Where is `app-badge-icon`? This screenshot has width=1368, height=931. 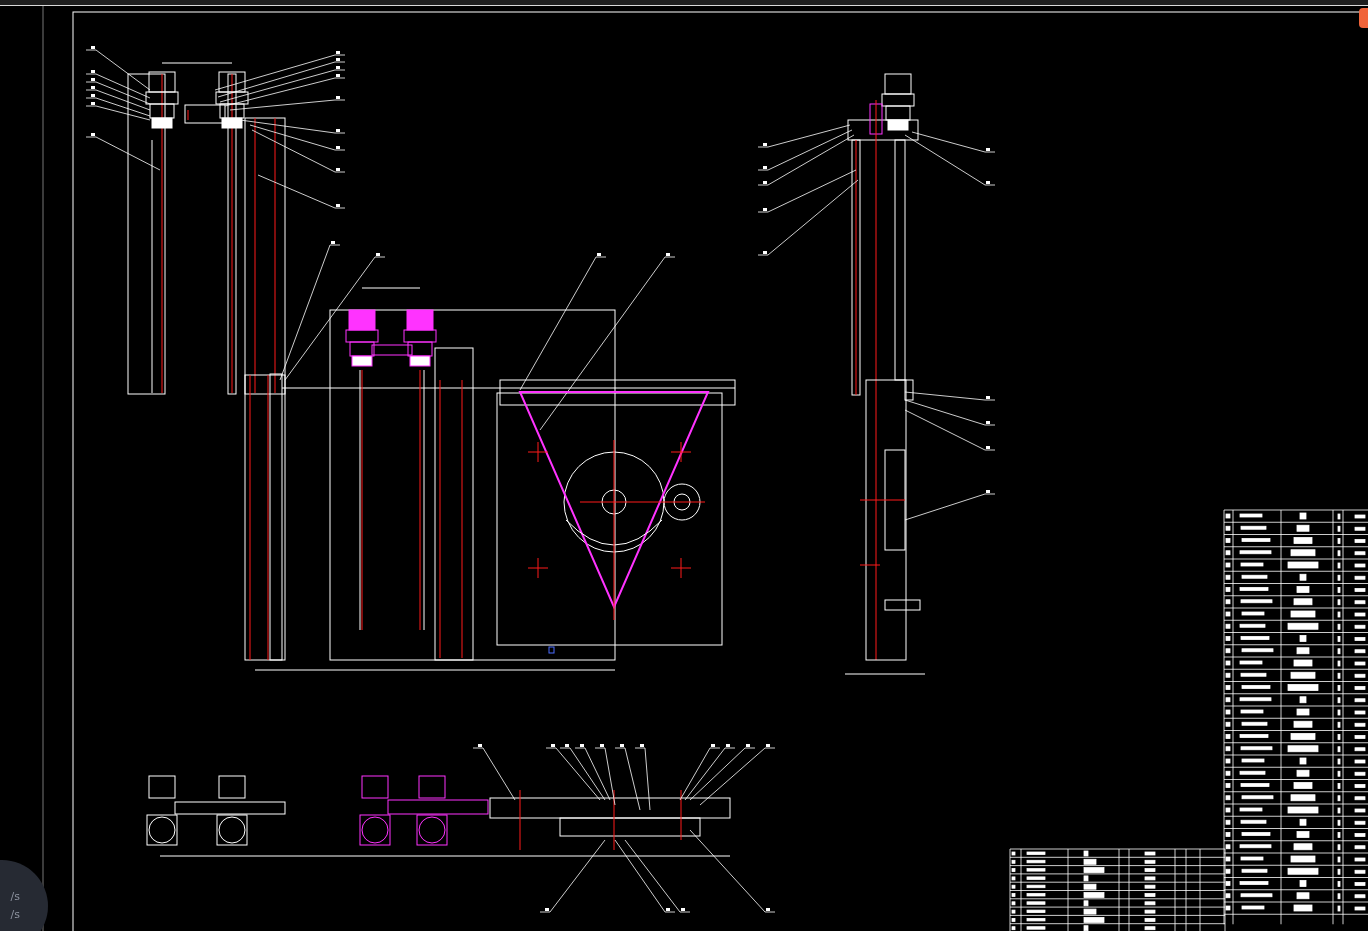 app-badge-icon is located at coordinates (1363, 18).